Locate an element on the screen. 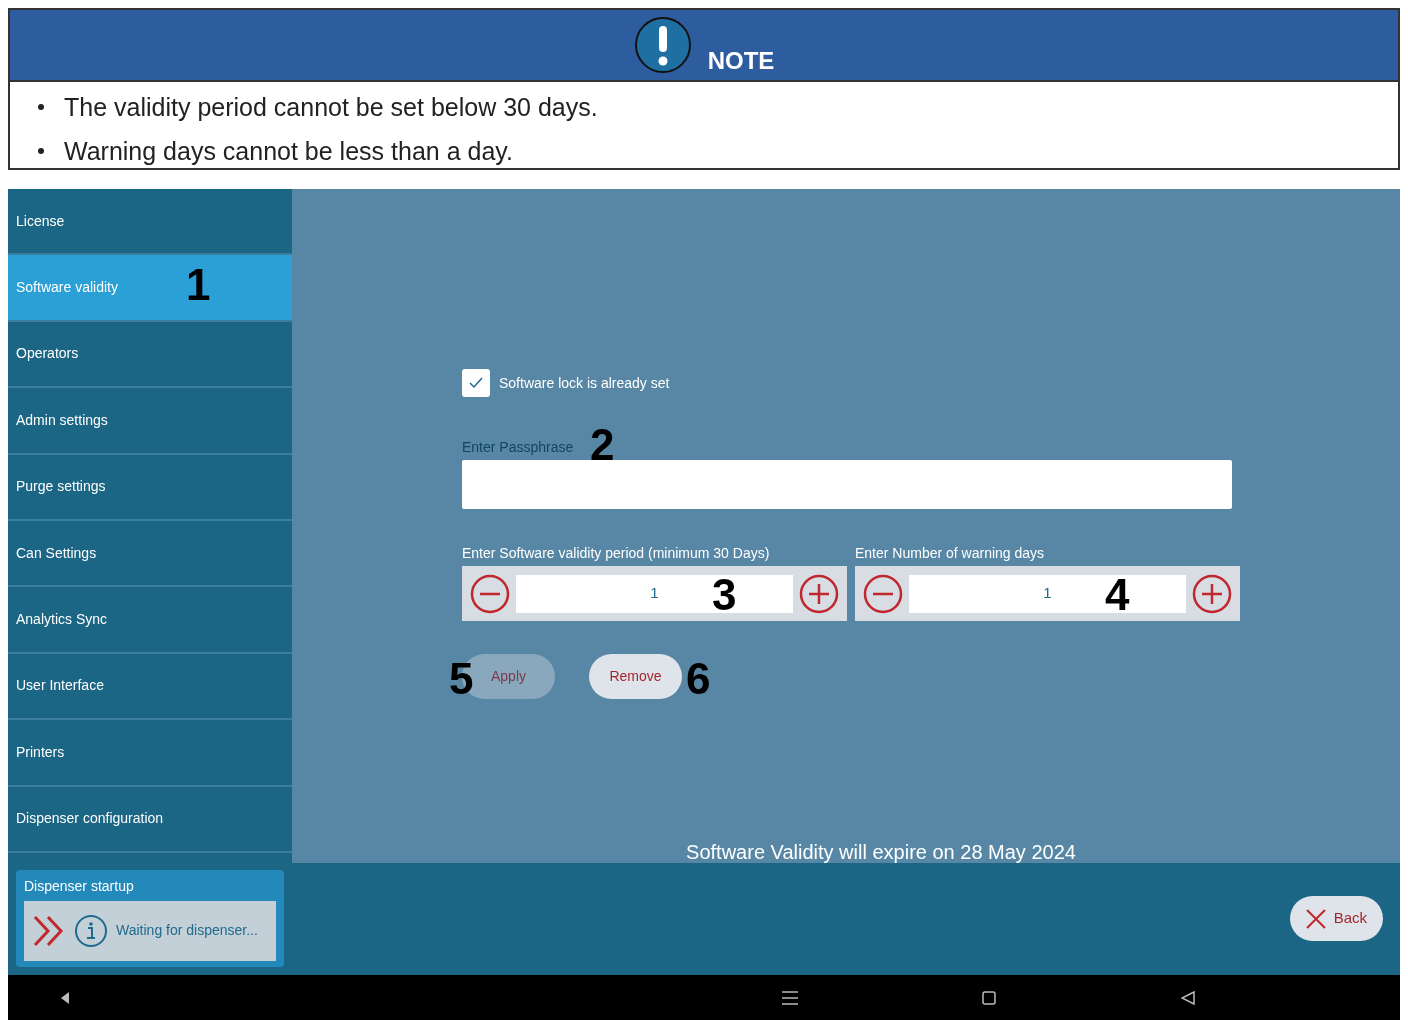  number-field: 1 3 is located at coordinates (654, 593).